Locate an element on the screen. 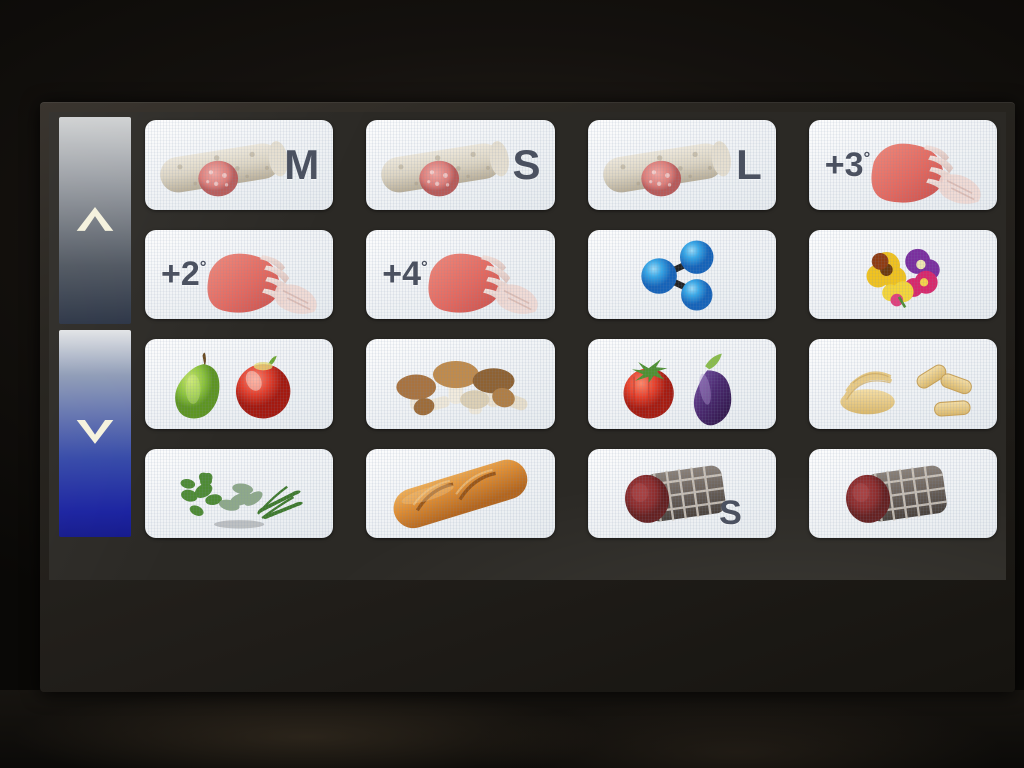 The width and height of the screenshot is (1024, 768). program-tile-cured-meat-s: S is located at coordinates (681, 493).